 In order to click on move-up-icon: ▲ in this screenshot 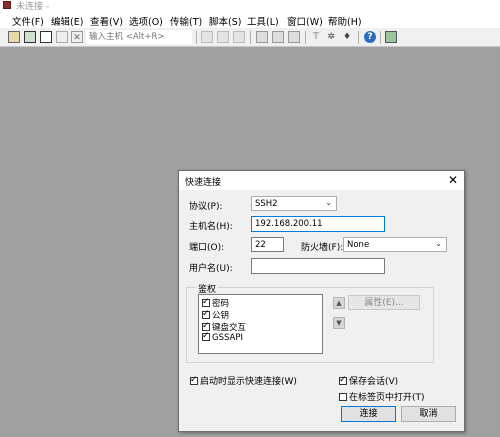, I will do `click(339, 303)`.